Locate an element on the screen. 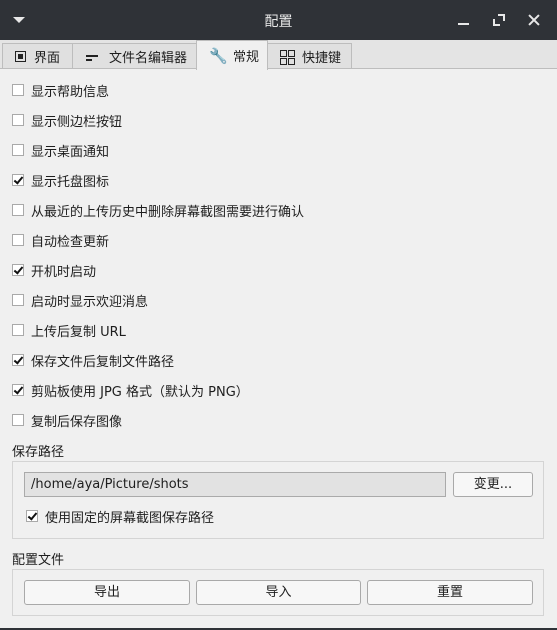 The height and width of the screenshot is (630, 557). maximize-icon is located at coordinates (499, 20).